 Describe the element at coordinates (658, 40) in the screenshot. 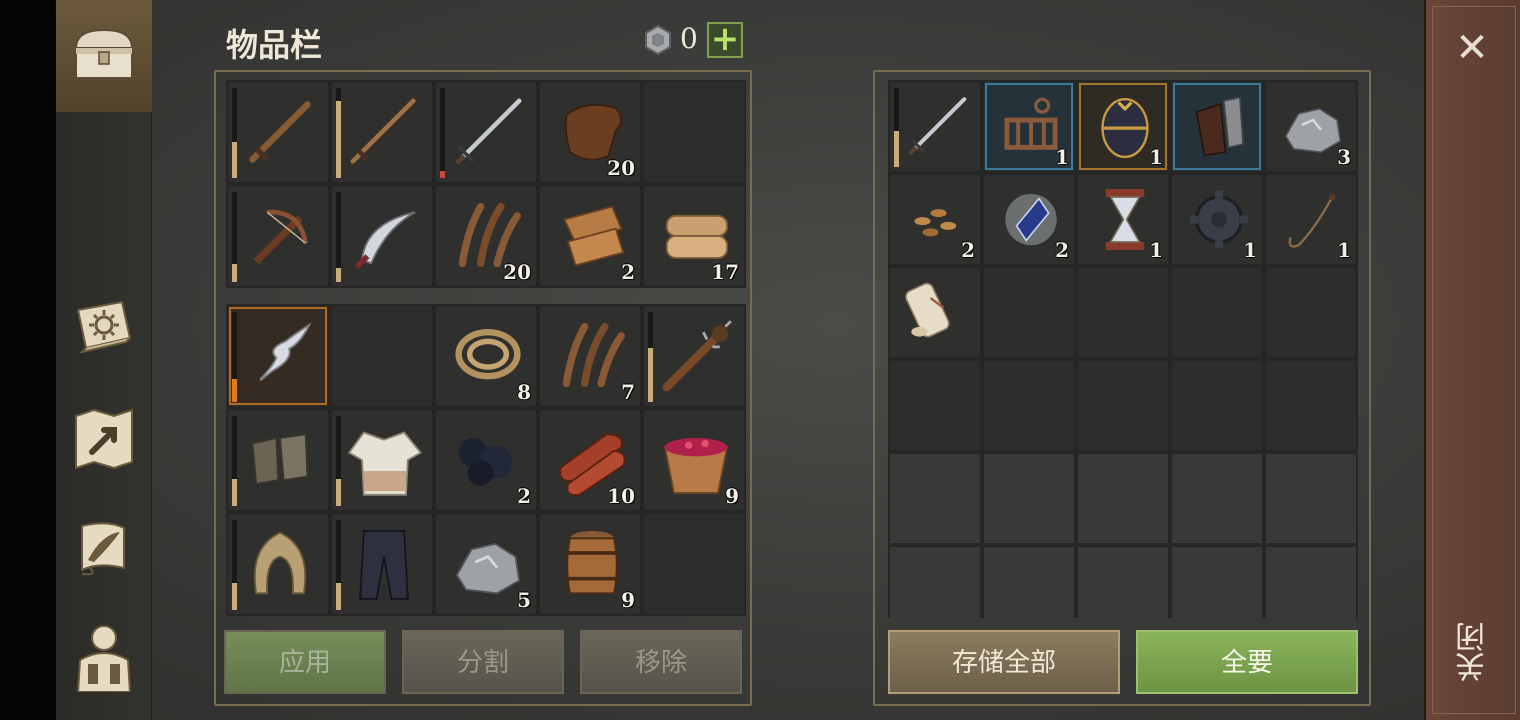

I see `coin-icon` at that location.